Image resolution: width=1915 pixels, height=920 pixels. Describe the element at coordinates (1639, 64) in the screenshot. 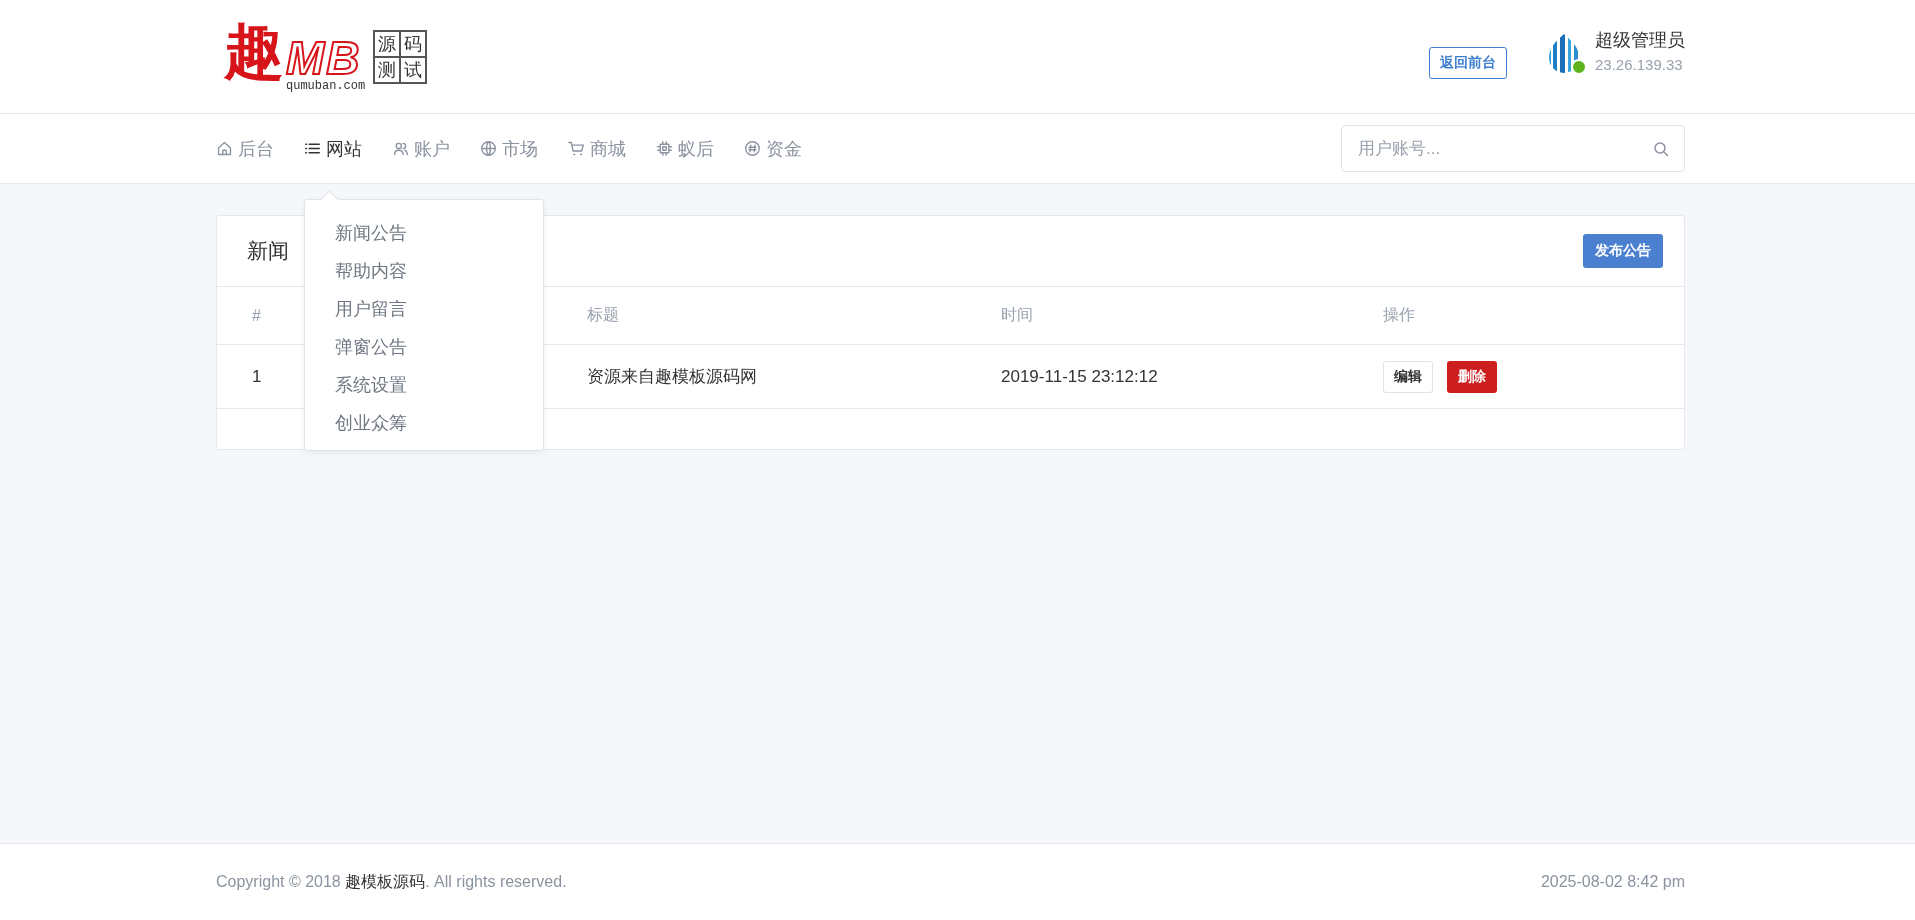

I see `ip-address: 23.26.139.33` at that location.